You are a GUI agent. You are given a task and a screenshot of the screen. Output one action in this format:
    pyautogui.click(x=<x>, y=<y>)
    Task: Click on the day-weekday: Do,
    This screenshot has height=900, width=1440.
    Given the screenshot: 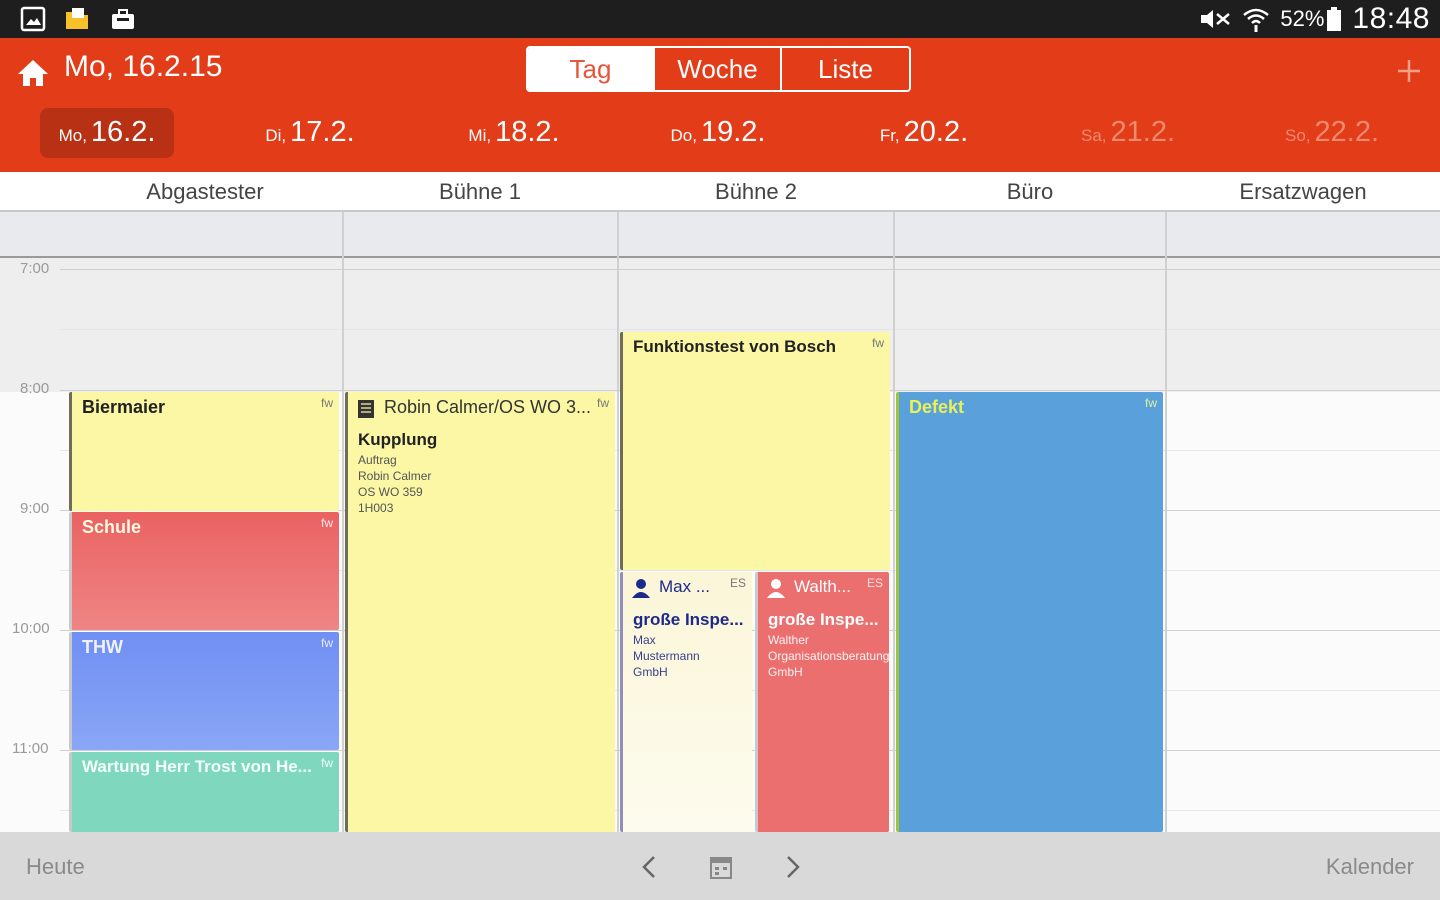 What is the action you would take?
    pyautogui.click(x=683, y=135)
    